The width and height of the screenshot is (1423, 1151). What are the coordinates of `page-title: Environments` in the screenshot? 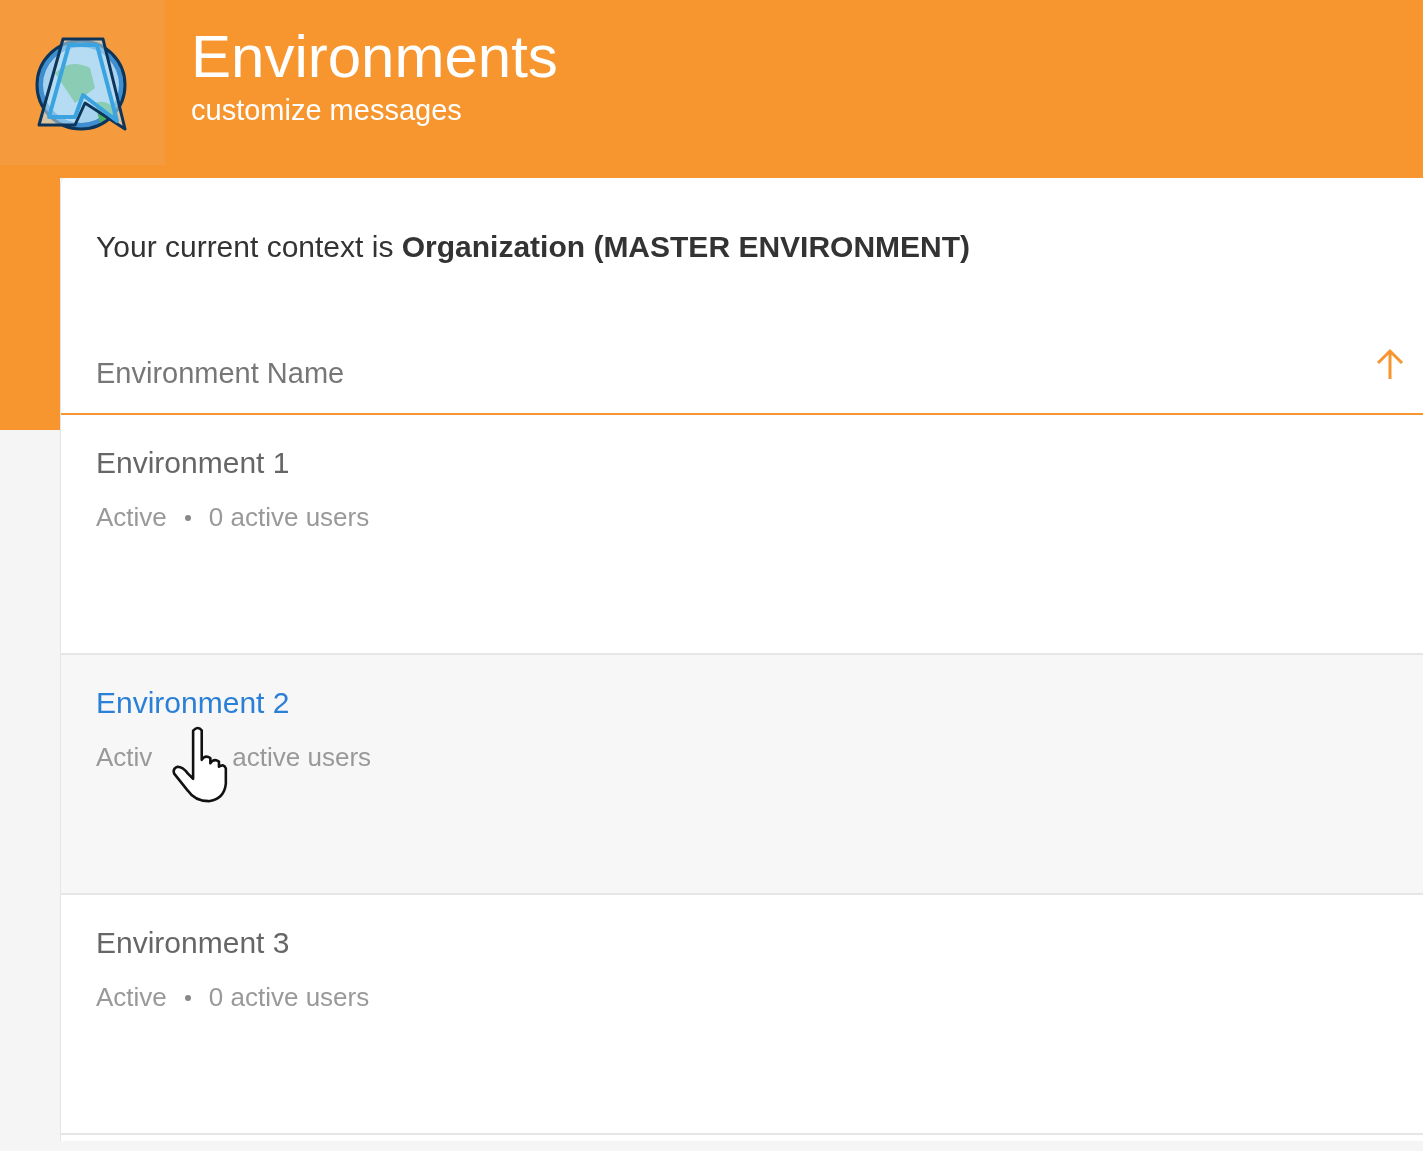 It's located at (374, 57).